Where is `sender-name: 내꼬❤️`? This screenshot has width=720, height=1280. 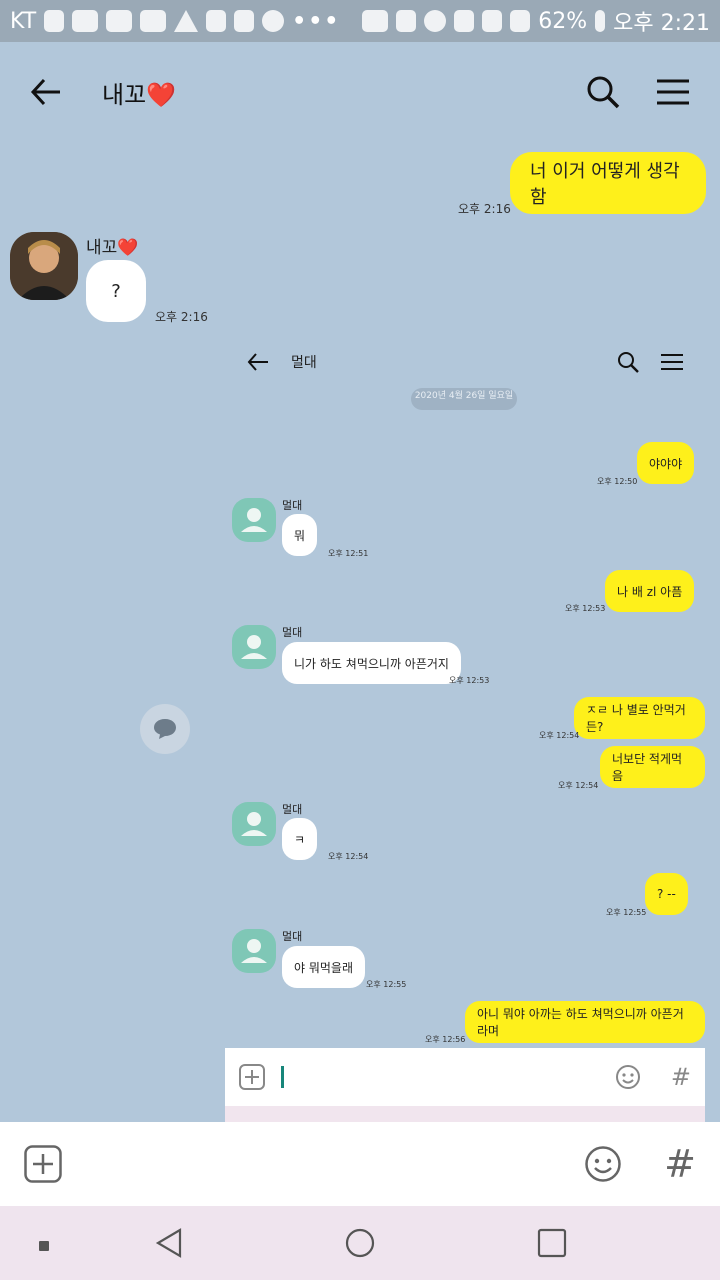
sender-name: 내꼬❤️ is located at coordinates (112, 248).